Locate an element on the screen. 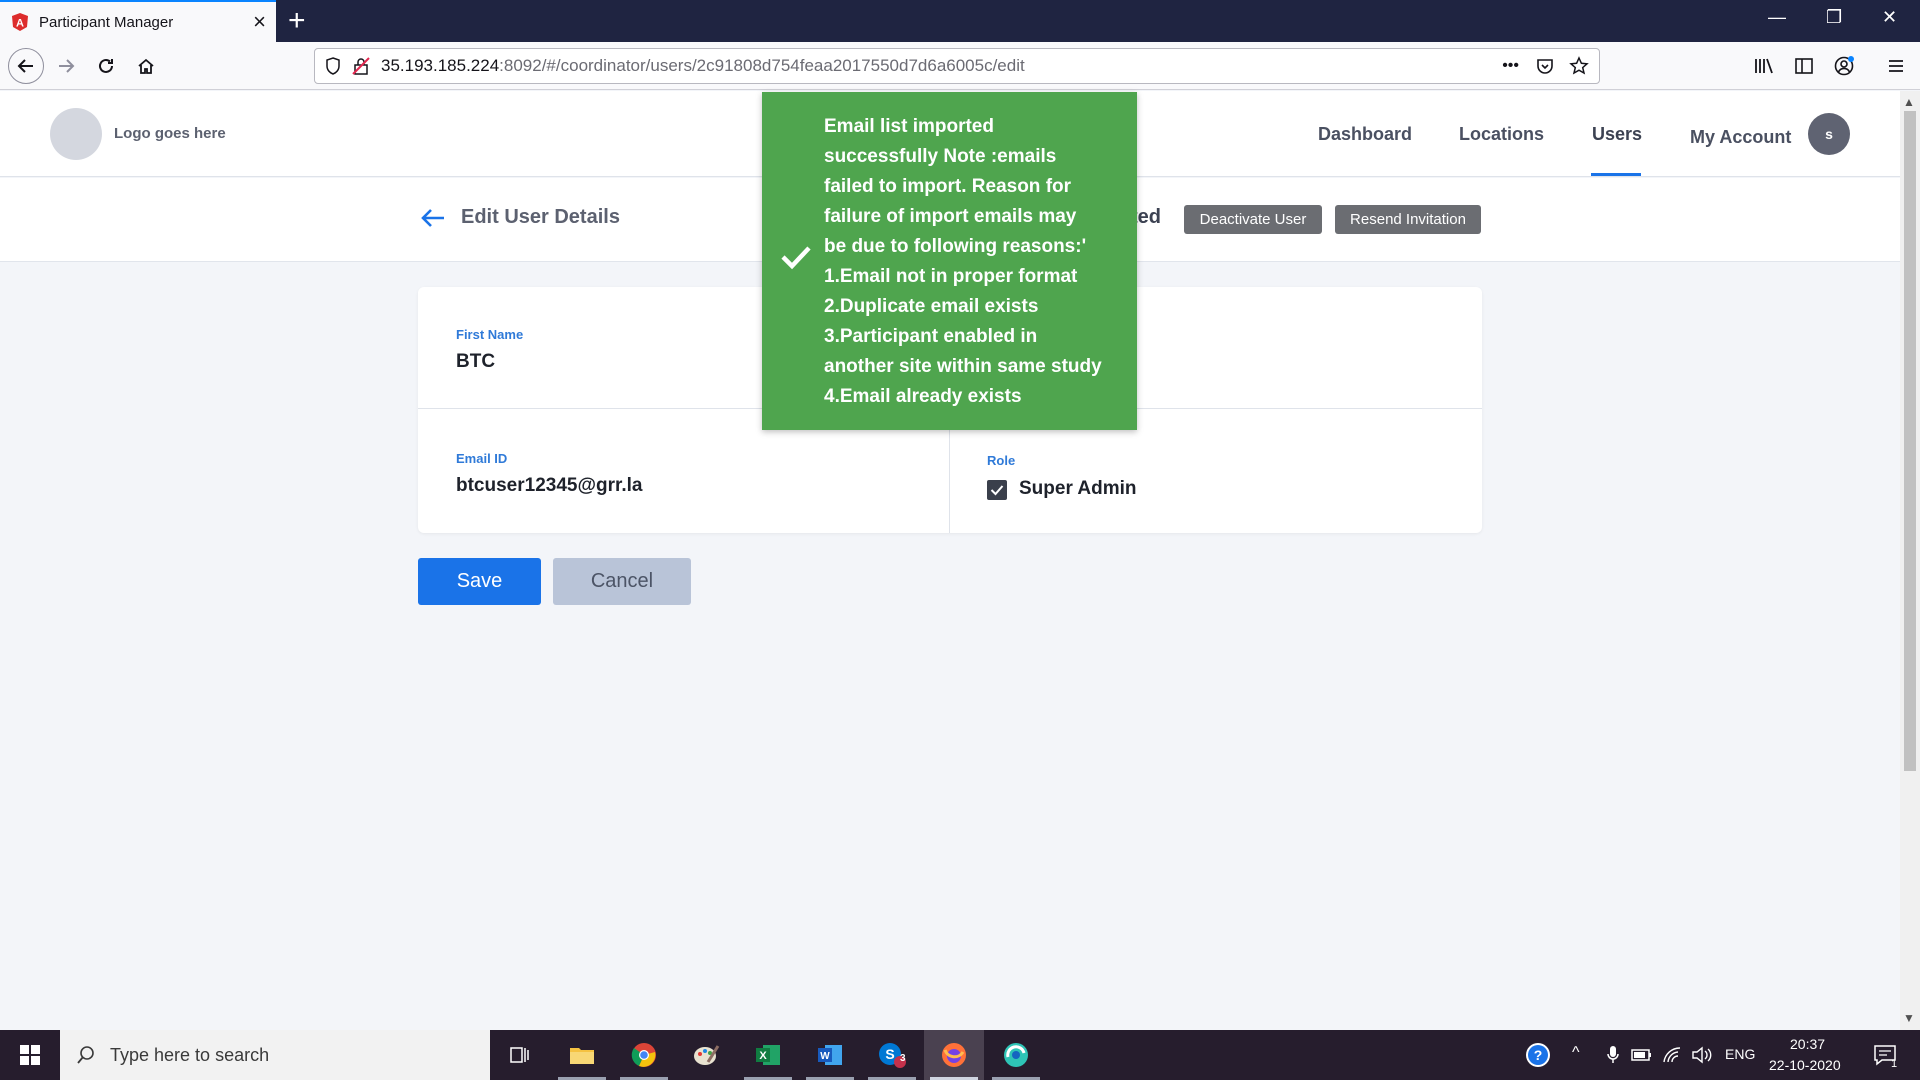 This screenshot has height=1080, width=1920. chrome-icon is located at coordinates (644, 1055).